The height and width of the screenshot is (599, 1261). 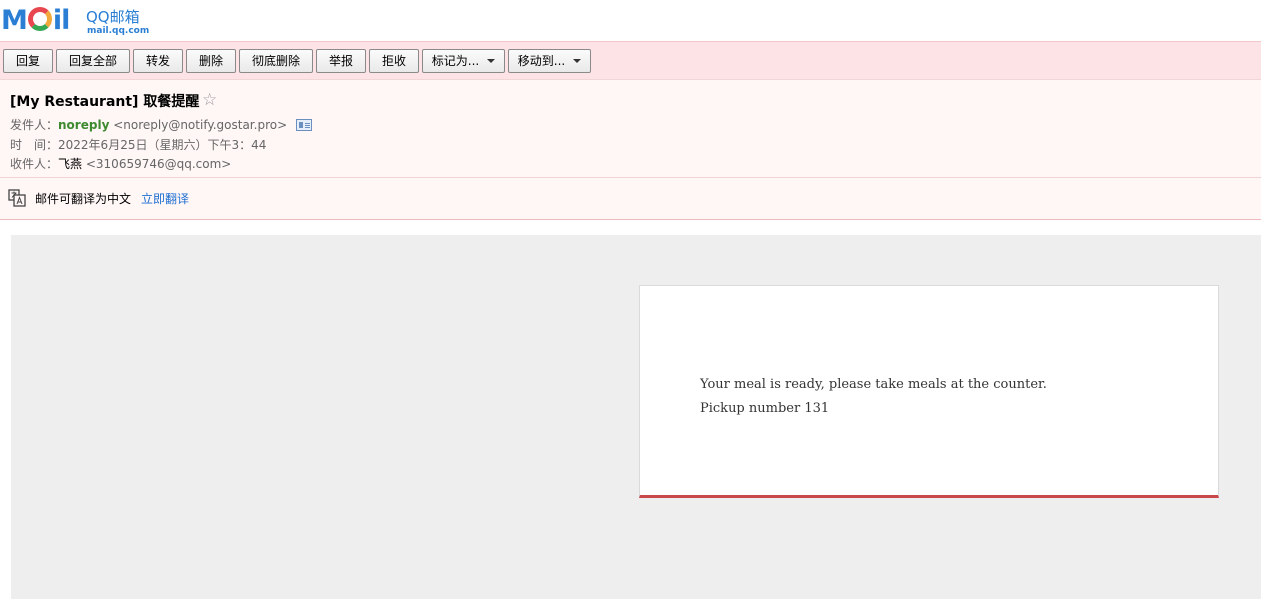 I want to click on reply-all-button: 回复全部, so click(x=93, y=61).